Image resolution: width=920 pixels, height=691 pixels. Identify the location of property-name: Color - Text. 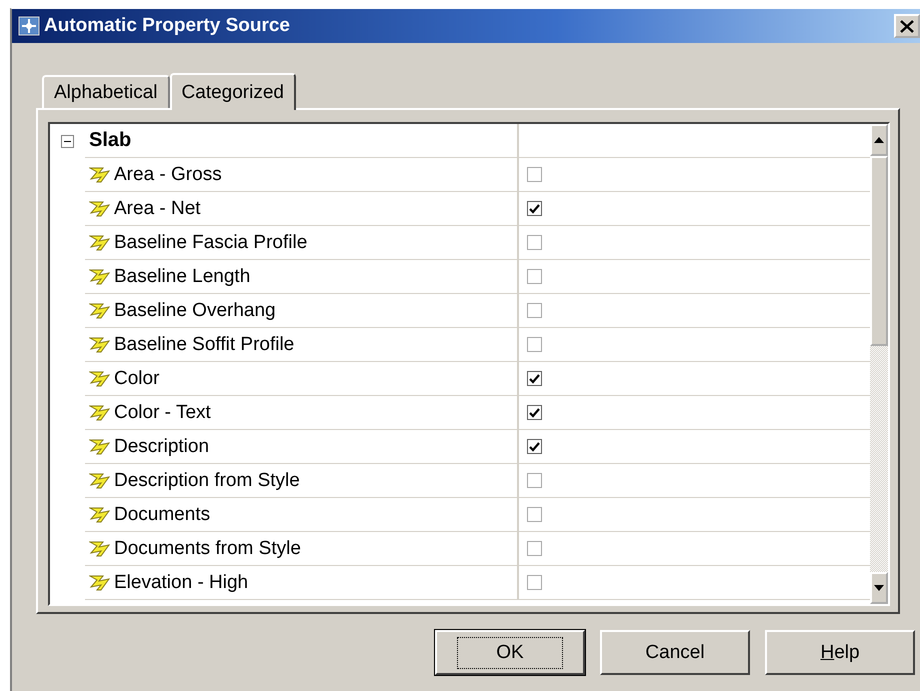
(162, 413).